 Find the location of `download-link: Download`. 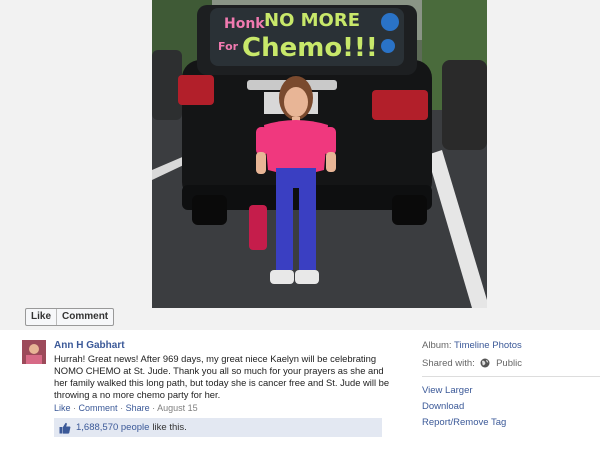

download-link: Download is located at coordinates (497, 407).